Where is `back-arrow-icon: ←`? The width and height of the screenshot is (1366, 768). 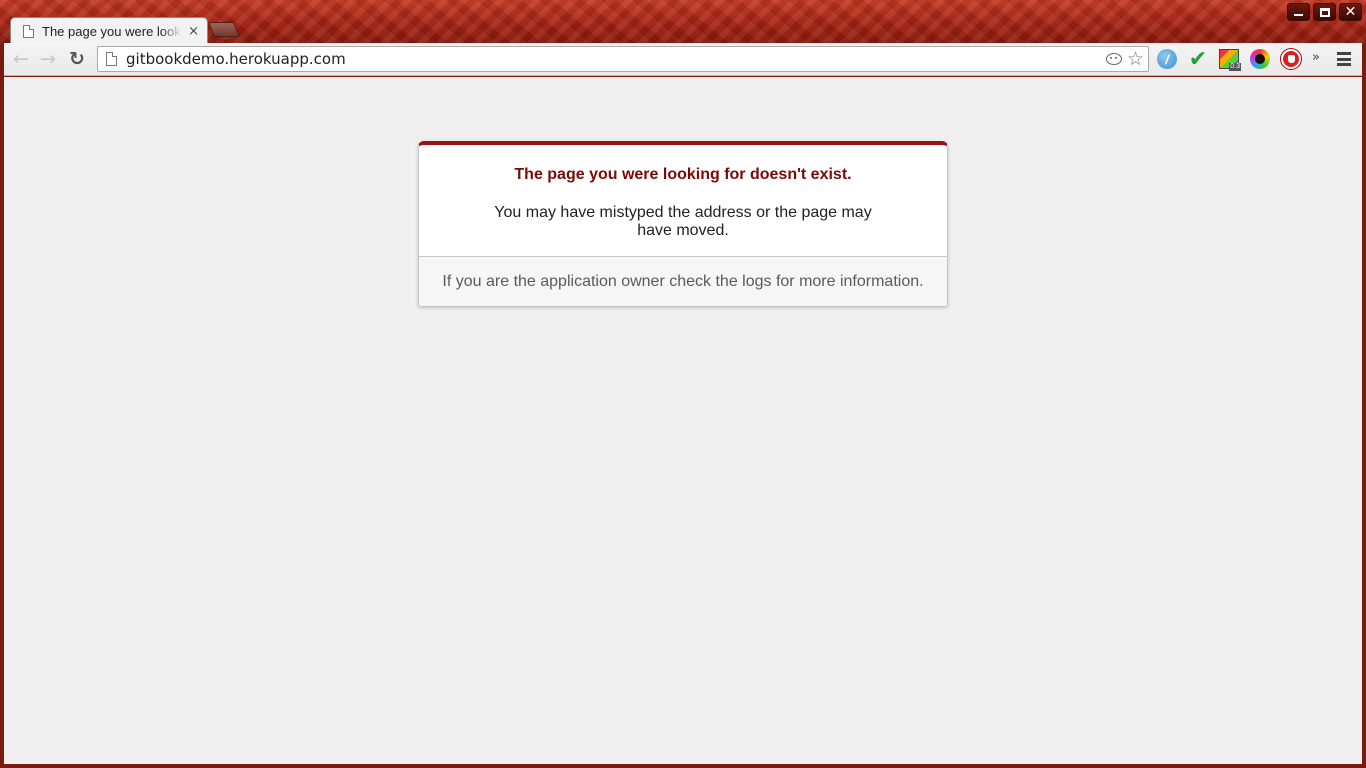
back-arrow-icon: ← is located at coordinates (21, 59).